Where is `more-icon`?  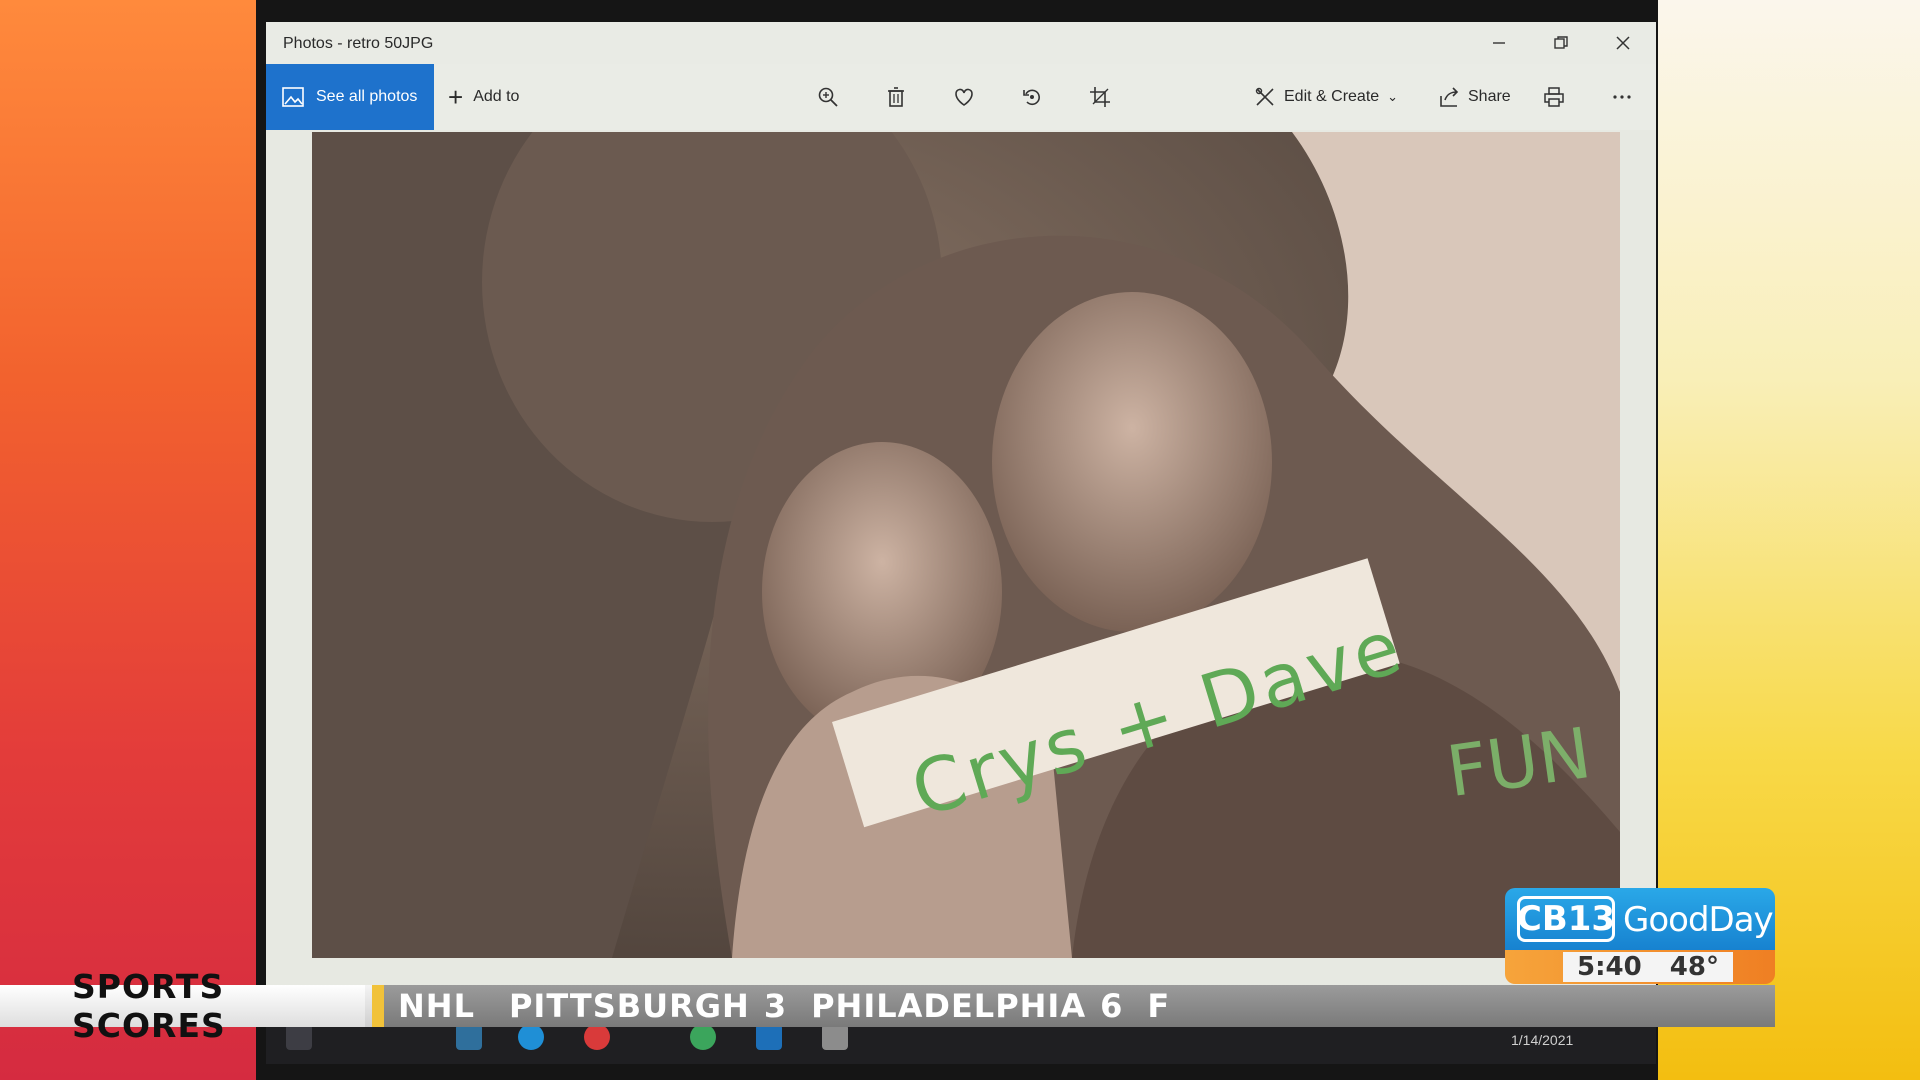 more-icon is located at coordinates (1622, 97).